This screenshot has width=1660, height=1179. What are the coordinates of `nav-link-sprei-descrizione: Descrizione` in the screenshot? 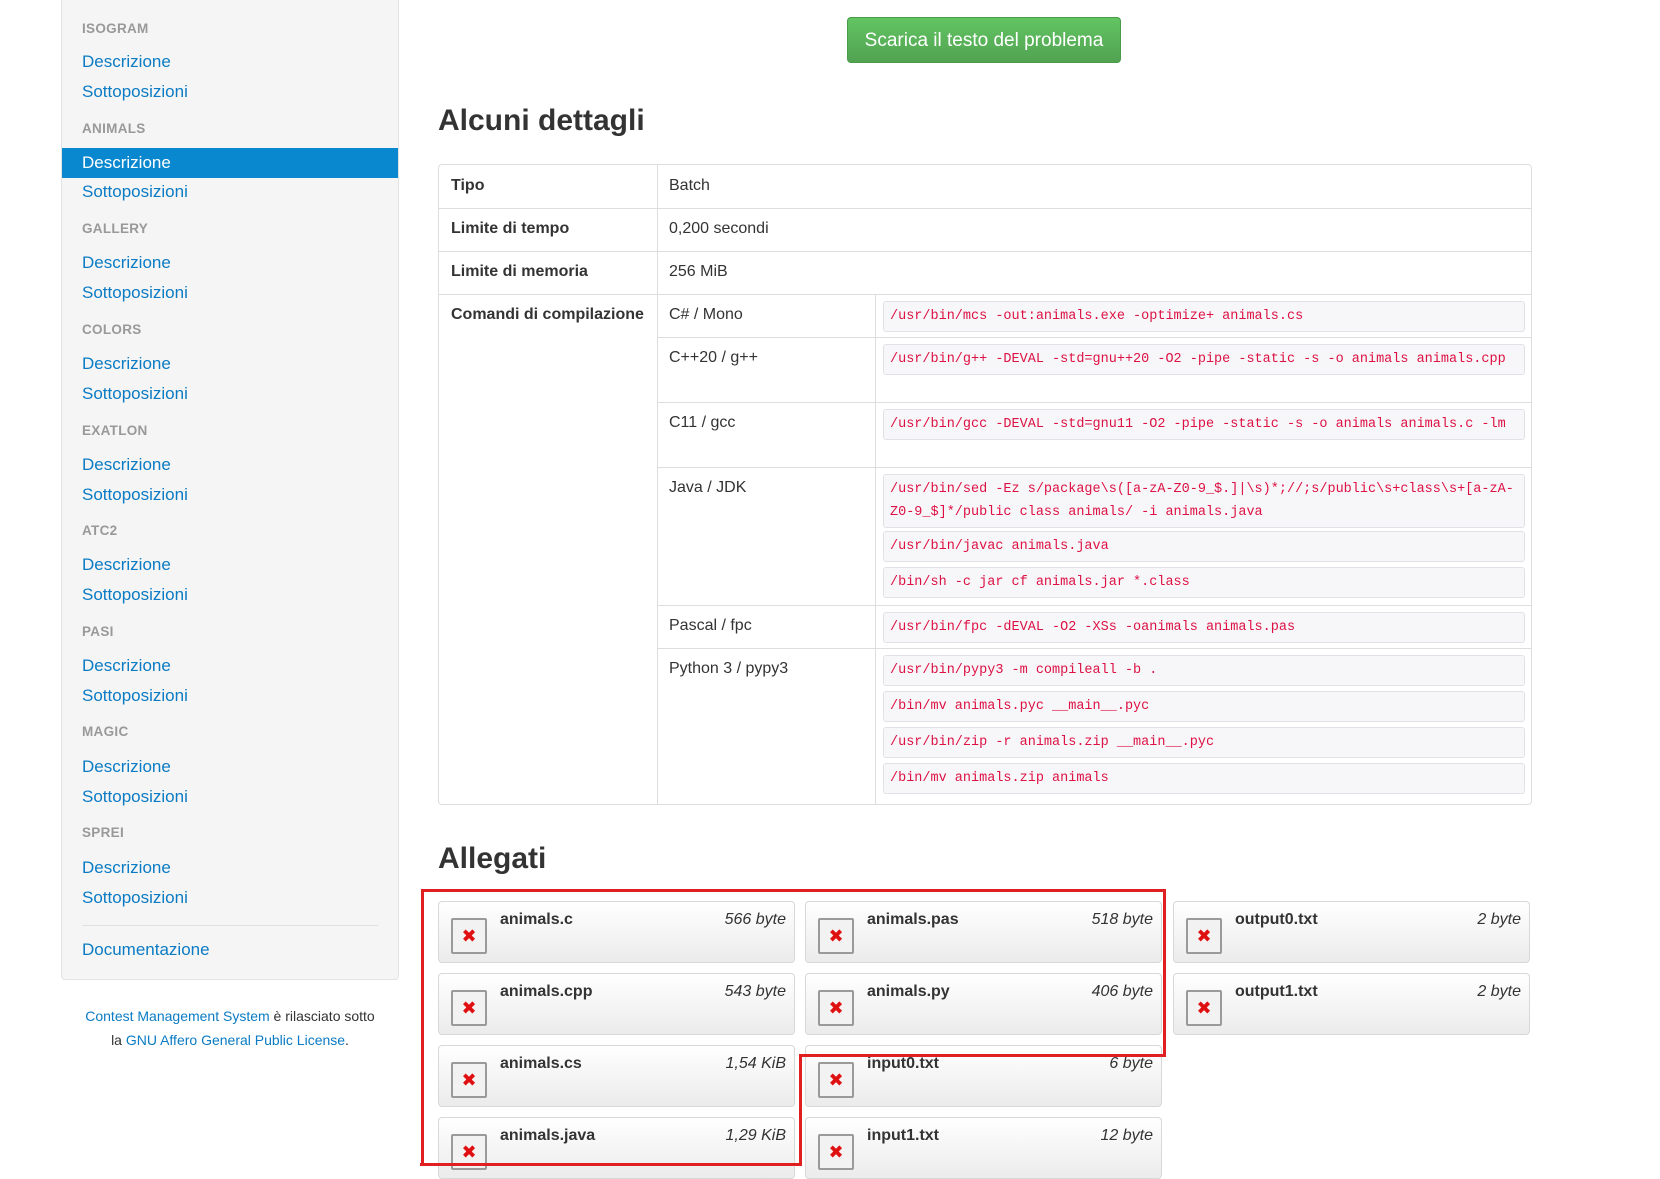 It's located at (230, 868).